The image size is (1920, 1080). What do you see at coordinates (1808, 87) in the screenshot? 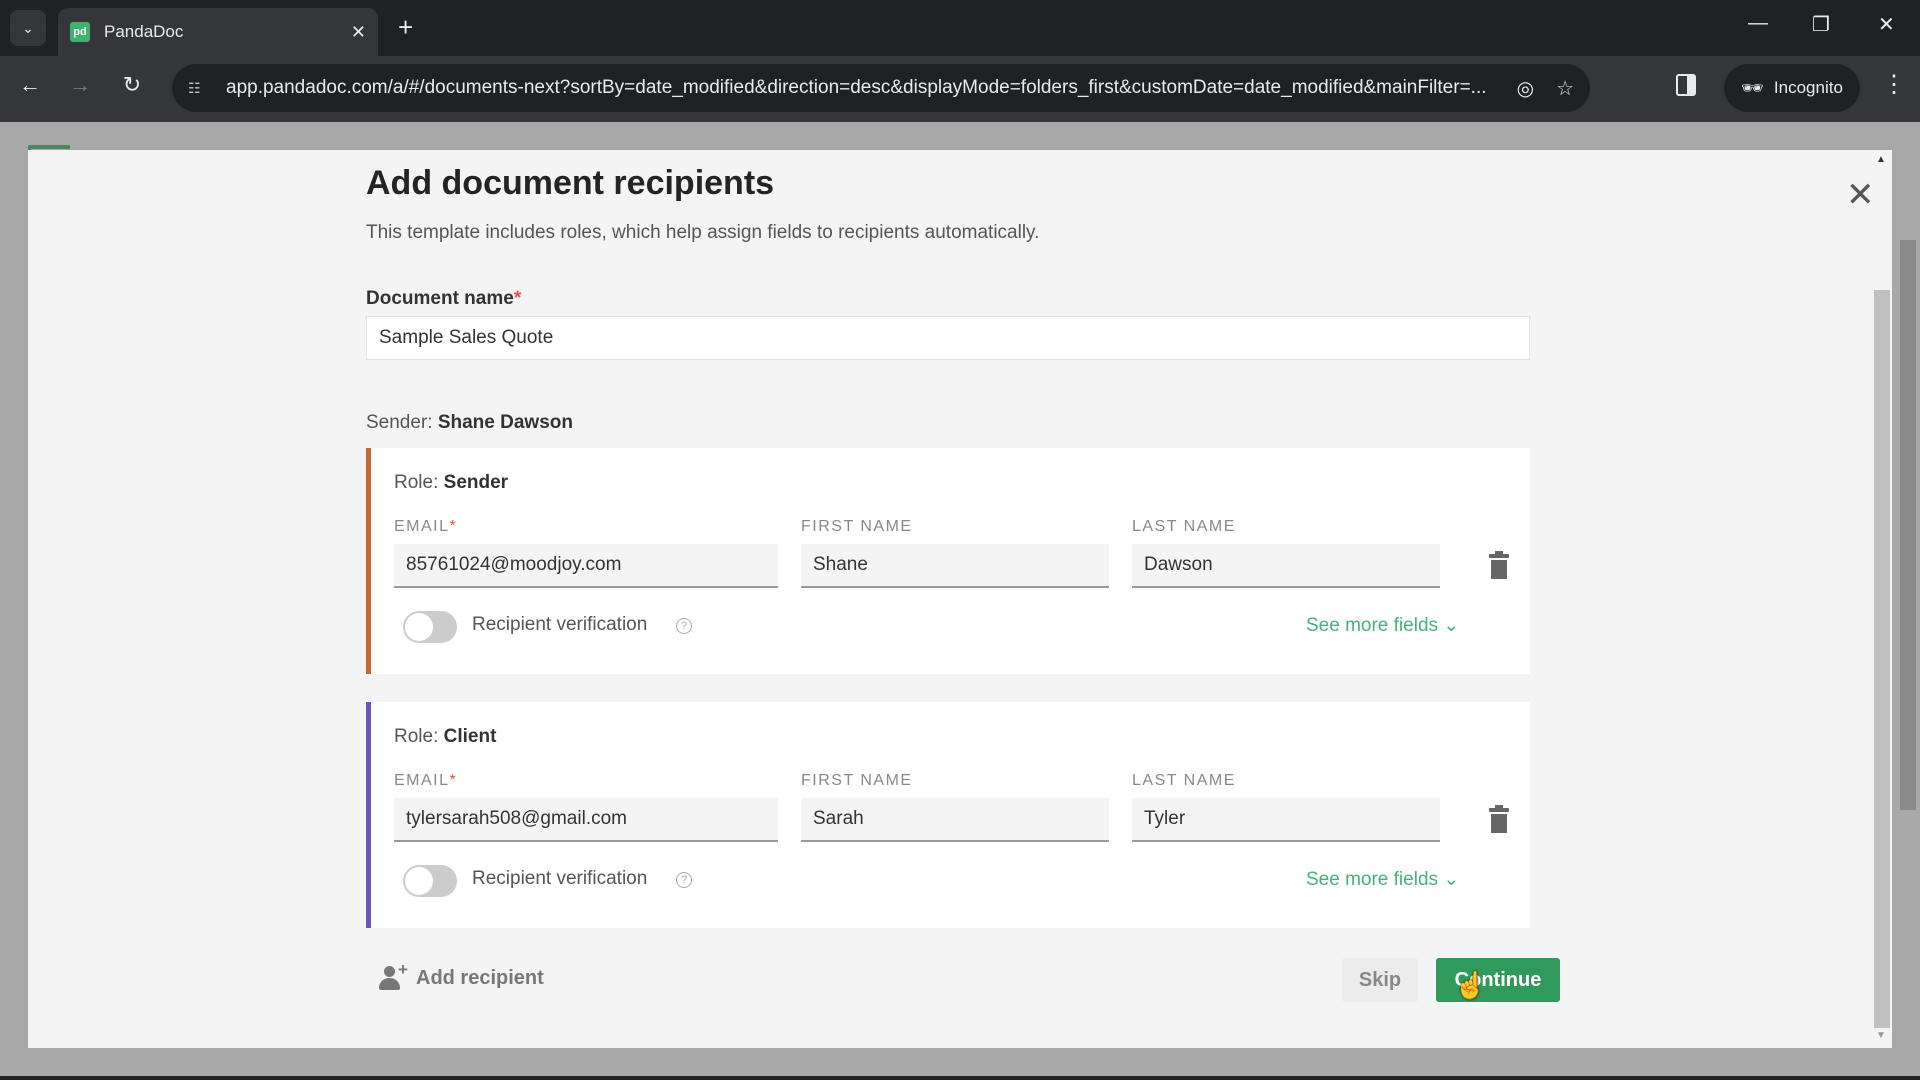
I see `incognito-label: Incognito` at bounding box center [1808, 87].